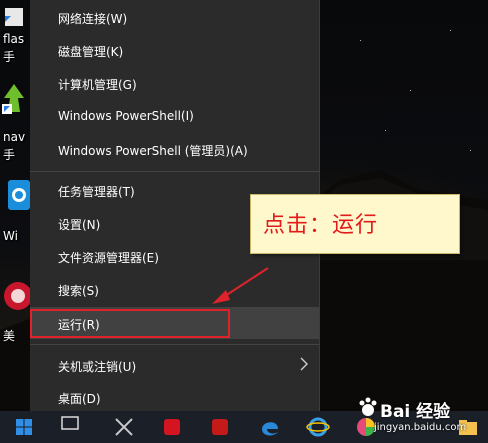 The width and height of the screenshot is (488, 443). What do you see at coordinates (96, 192) in the screenshot?
I see `menu-item-label: 任务管理器(T)` at bounding box center [96, 192].